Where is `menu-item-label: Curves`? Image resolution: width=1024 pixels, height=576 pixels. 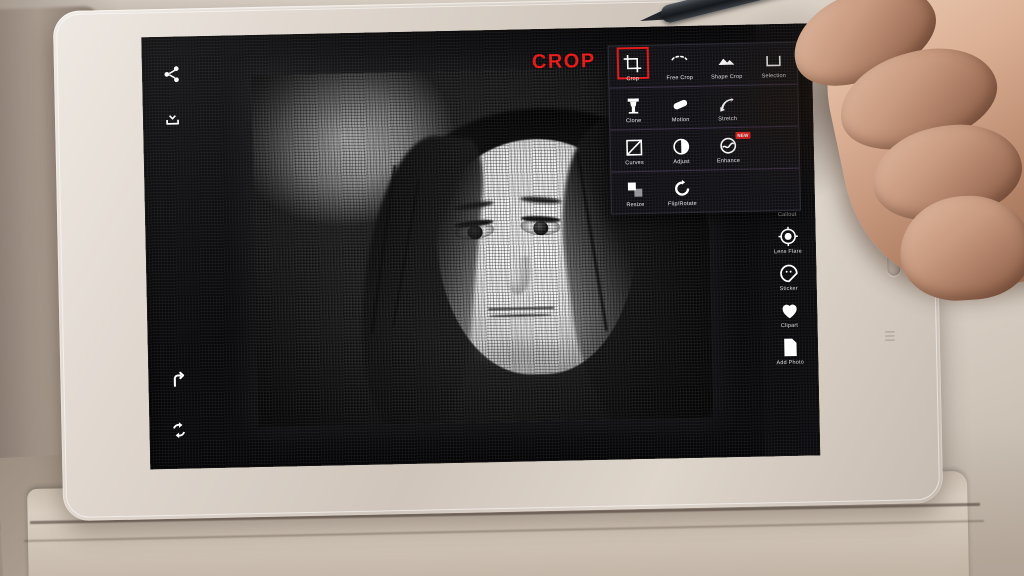
menu-item-label: Curves is located at coordinates (634, 163).